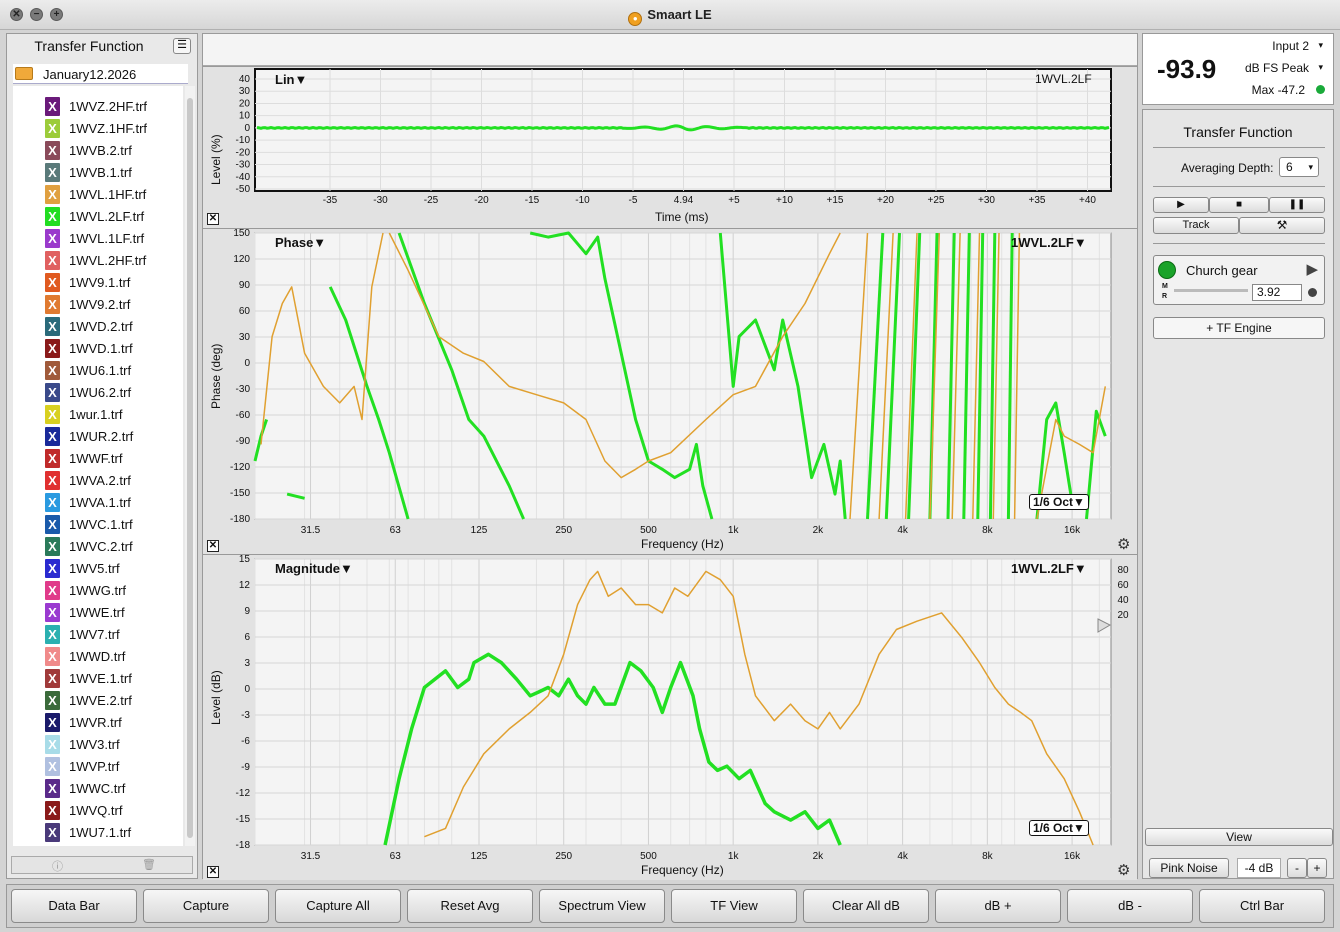 Image resolution: width=1340 pixels, height=932 pixels. Describe the element at coordinates (98, 833) in the screenshot. I see `file-item: X 1WU7.1.trf` at that location.